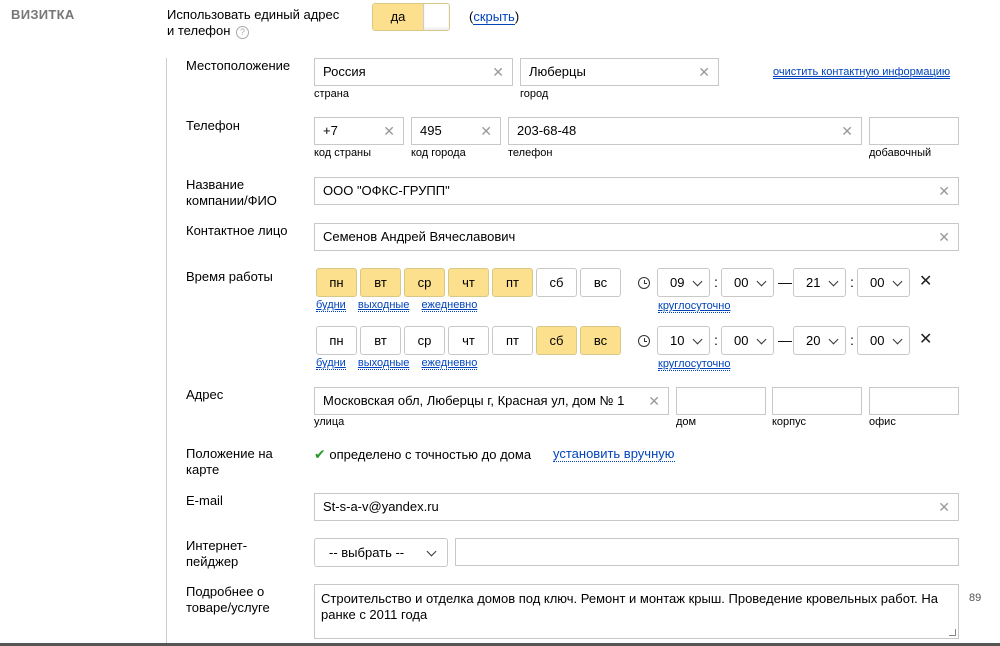  I want to click on office-hint: офис, so click(882, 422).